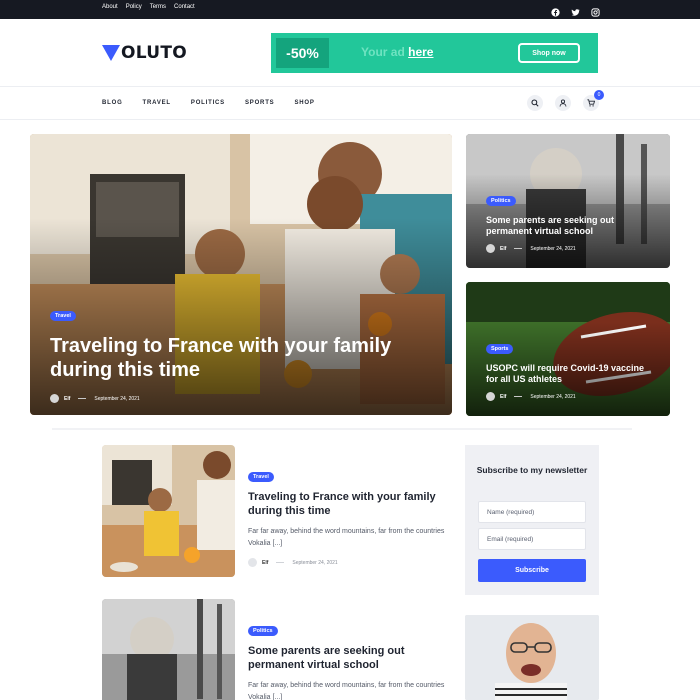  What do you see at coordinates (348, 562) in the screenshot?
I see `post-meta: Elf September 24, 2021` at bounding box center [348, 562].